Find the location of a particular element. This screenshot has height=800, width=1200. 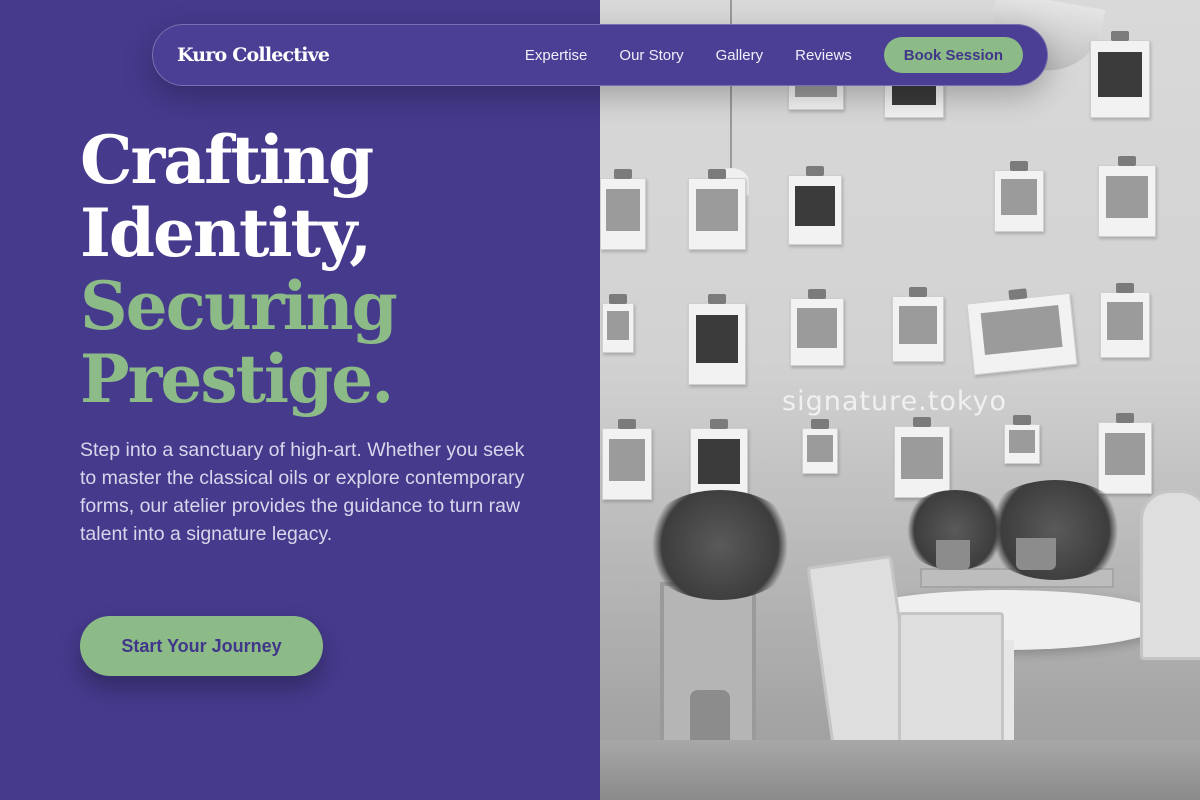

hero-title-accent-line: Securing is located at coordinates (239, 306).